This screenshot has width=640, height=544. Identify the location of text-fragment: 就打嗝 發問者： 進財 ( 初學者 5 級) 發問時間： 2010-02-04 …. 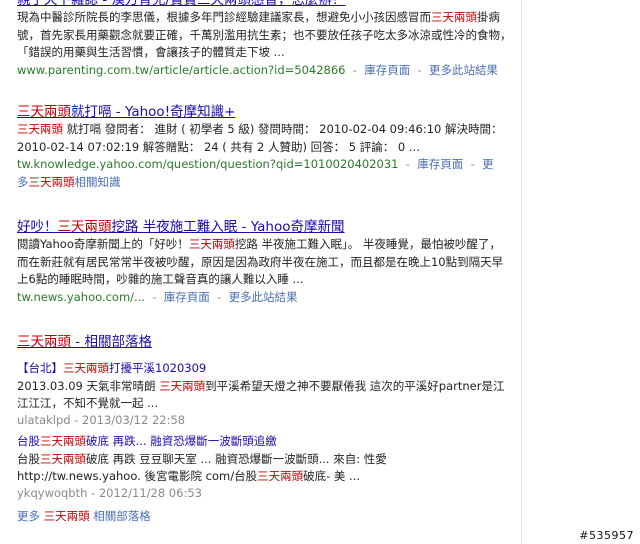
(260, 138).